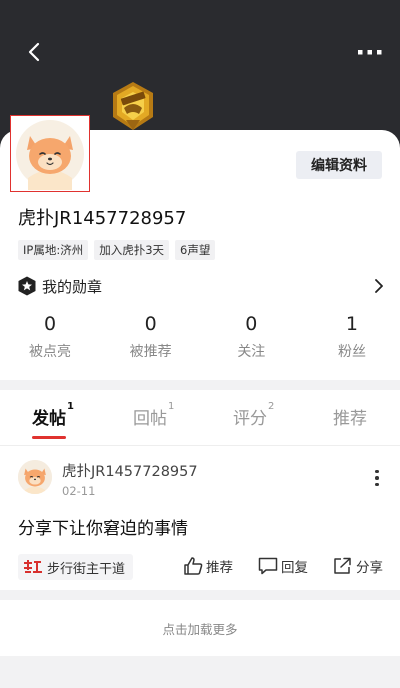  Describe the element at coordinates (133, 106) in the screenshot. I see `gold-medal-badge-icon` at that location.